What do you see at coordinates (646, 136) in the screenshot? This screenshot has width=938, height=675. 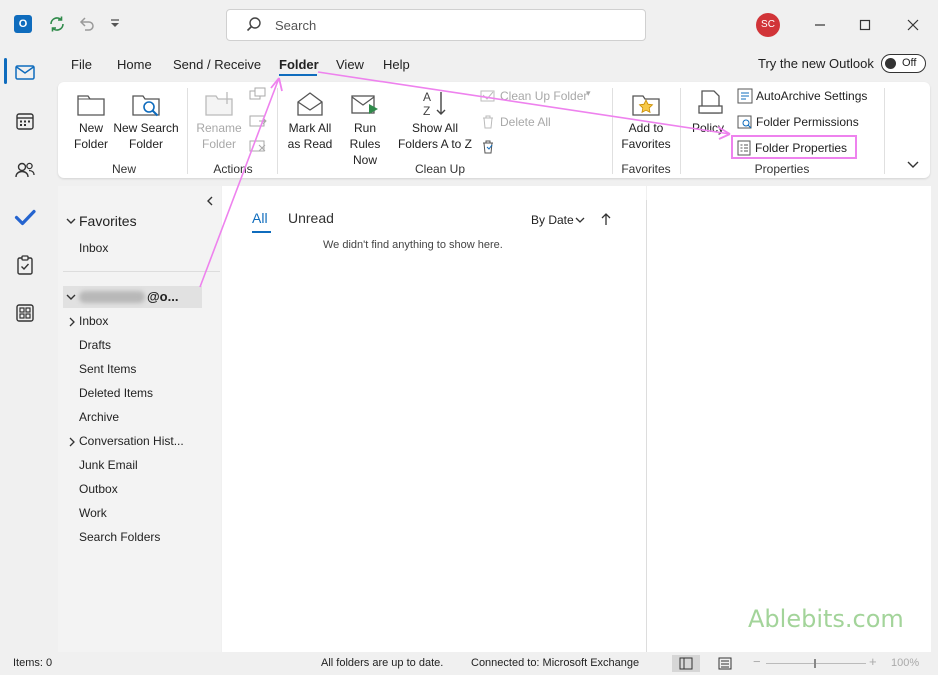 I see `add-to-favorites-label: Add to Favorites` at bounding box center [646, 136].